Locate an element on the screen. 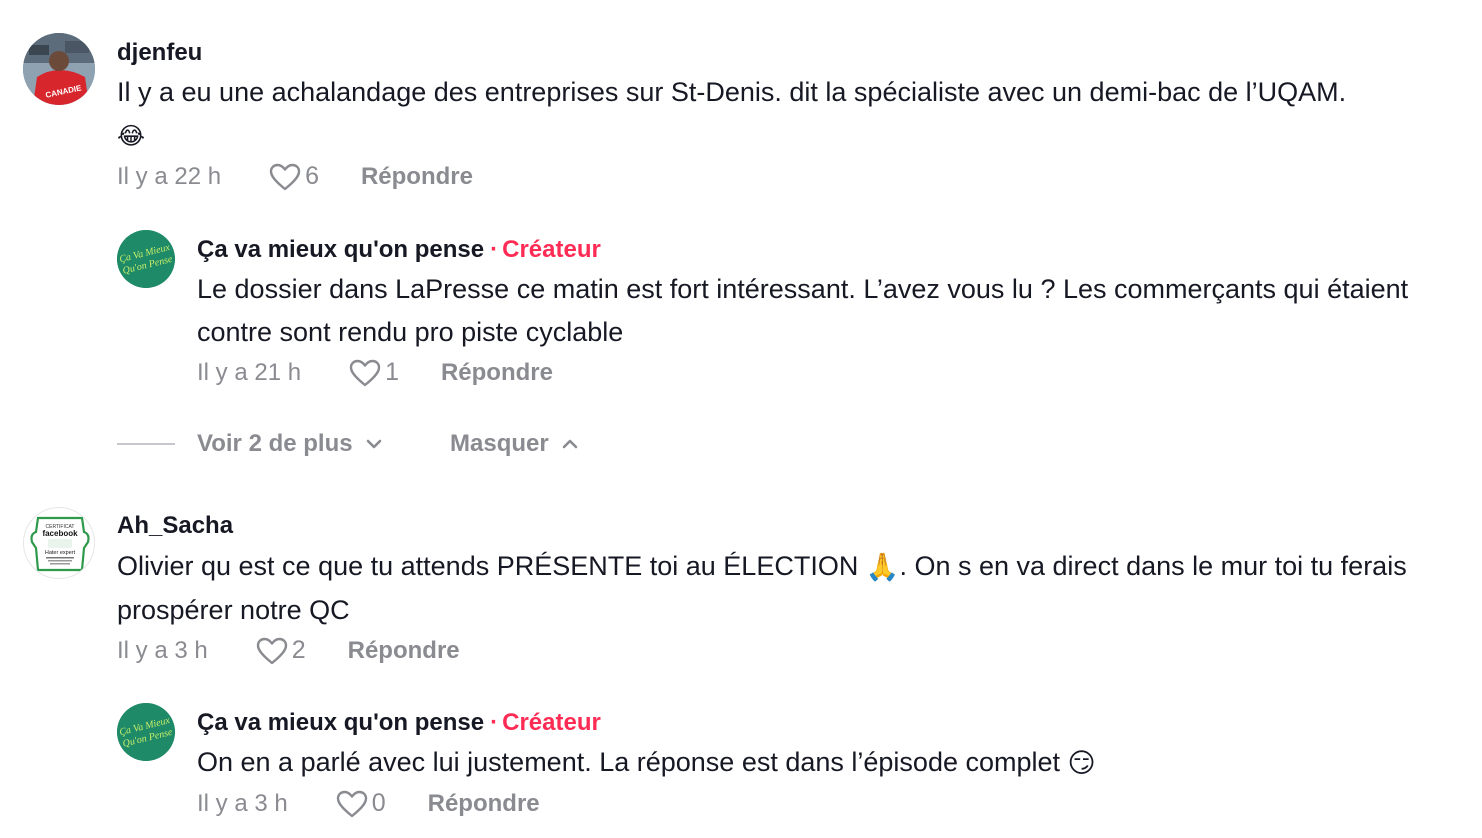 Image resolution: width=1482 pixels, height=838 pixels. like-button: 0 is located at coordinates (361, 803).